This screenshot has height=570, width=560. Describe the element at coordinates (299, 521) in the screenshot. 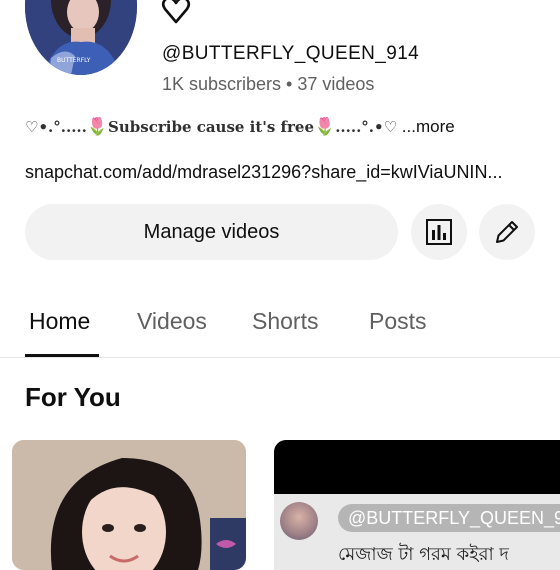

I see `avatar` at that location.